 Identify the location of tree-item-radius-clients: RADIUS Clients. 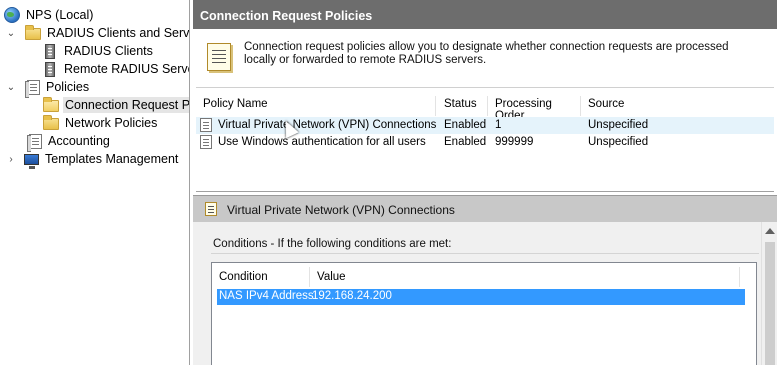
(98, 51).